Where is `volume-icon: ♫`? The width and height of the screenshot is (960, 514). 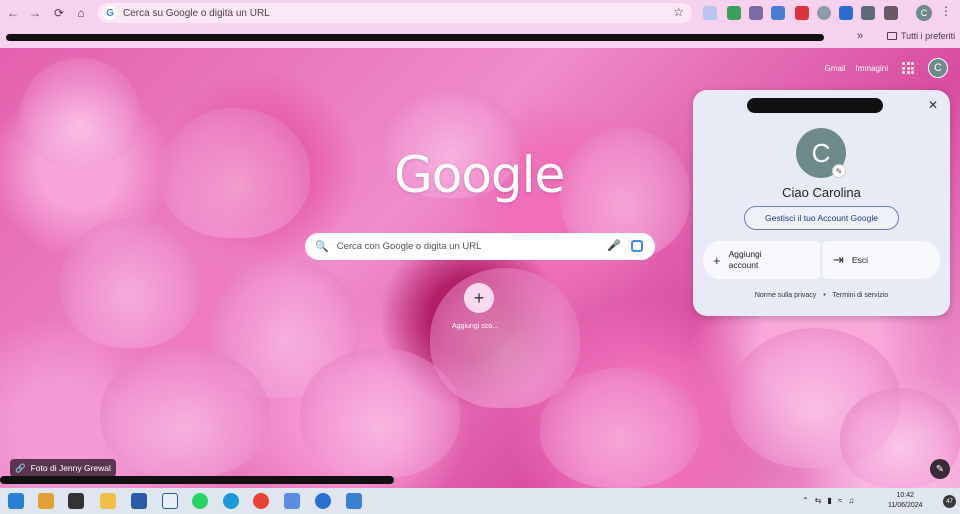 volume-icon: ♫ is located at coordinates (851, 500).